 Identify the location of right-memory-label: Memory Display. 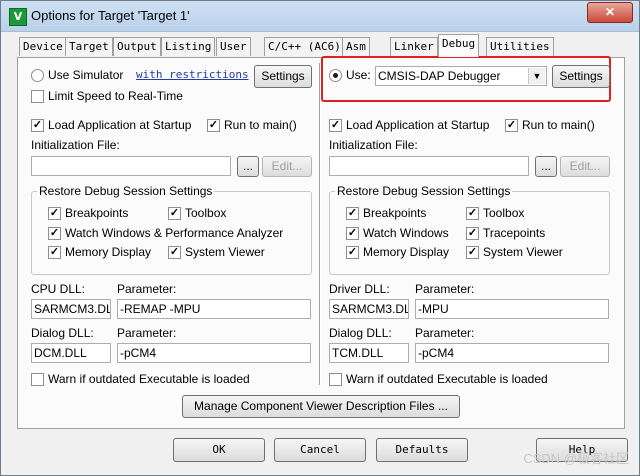
(406, 252).